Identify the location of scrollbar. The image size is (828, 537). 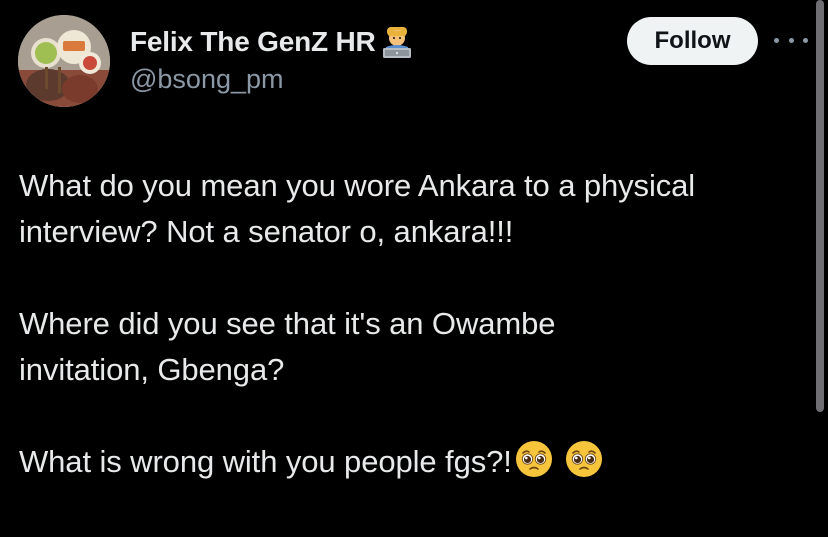
(820, 206).